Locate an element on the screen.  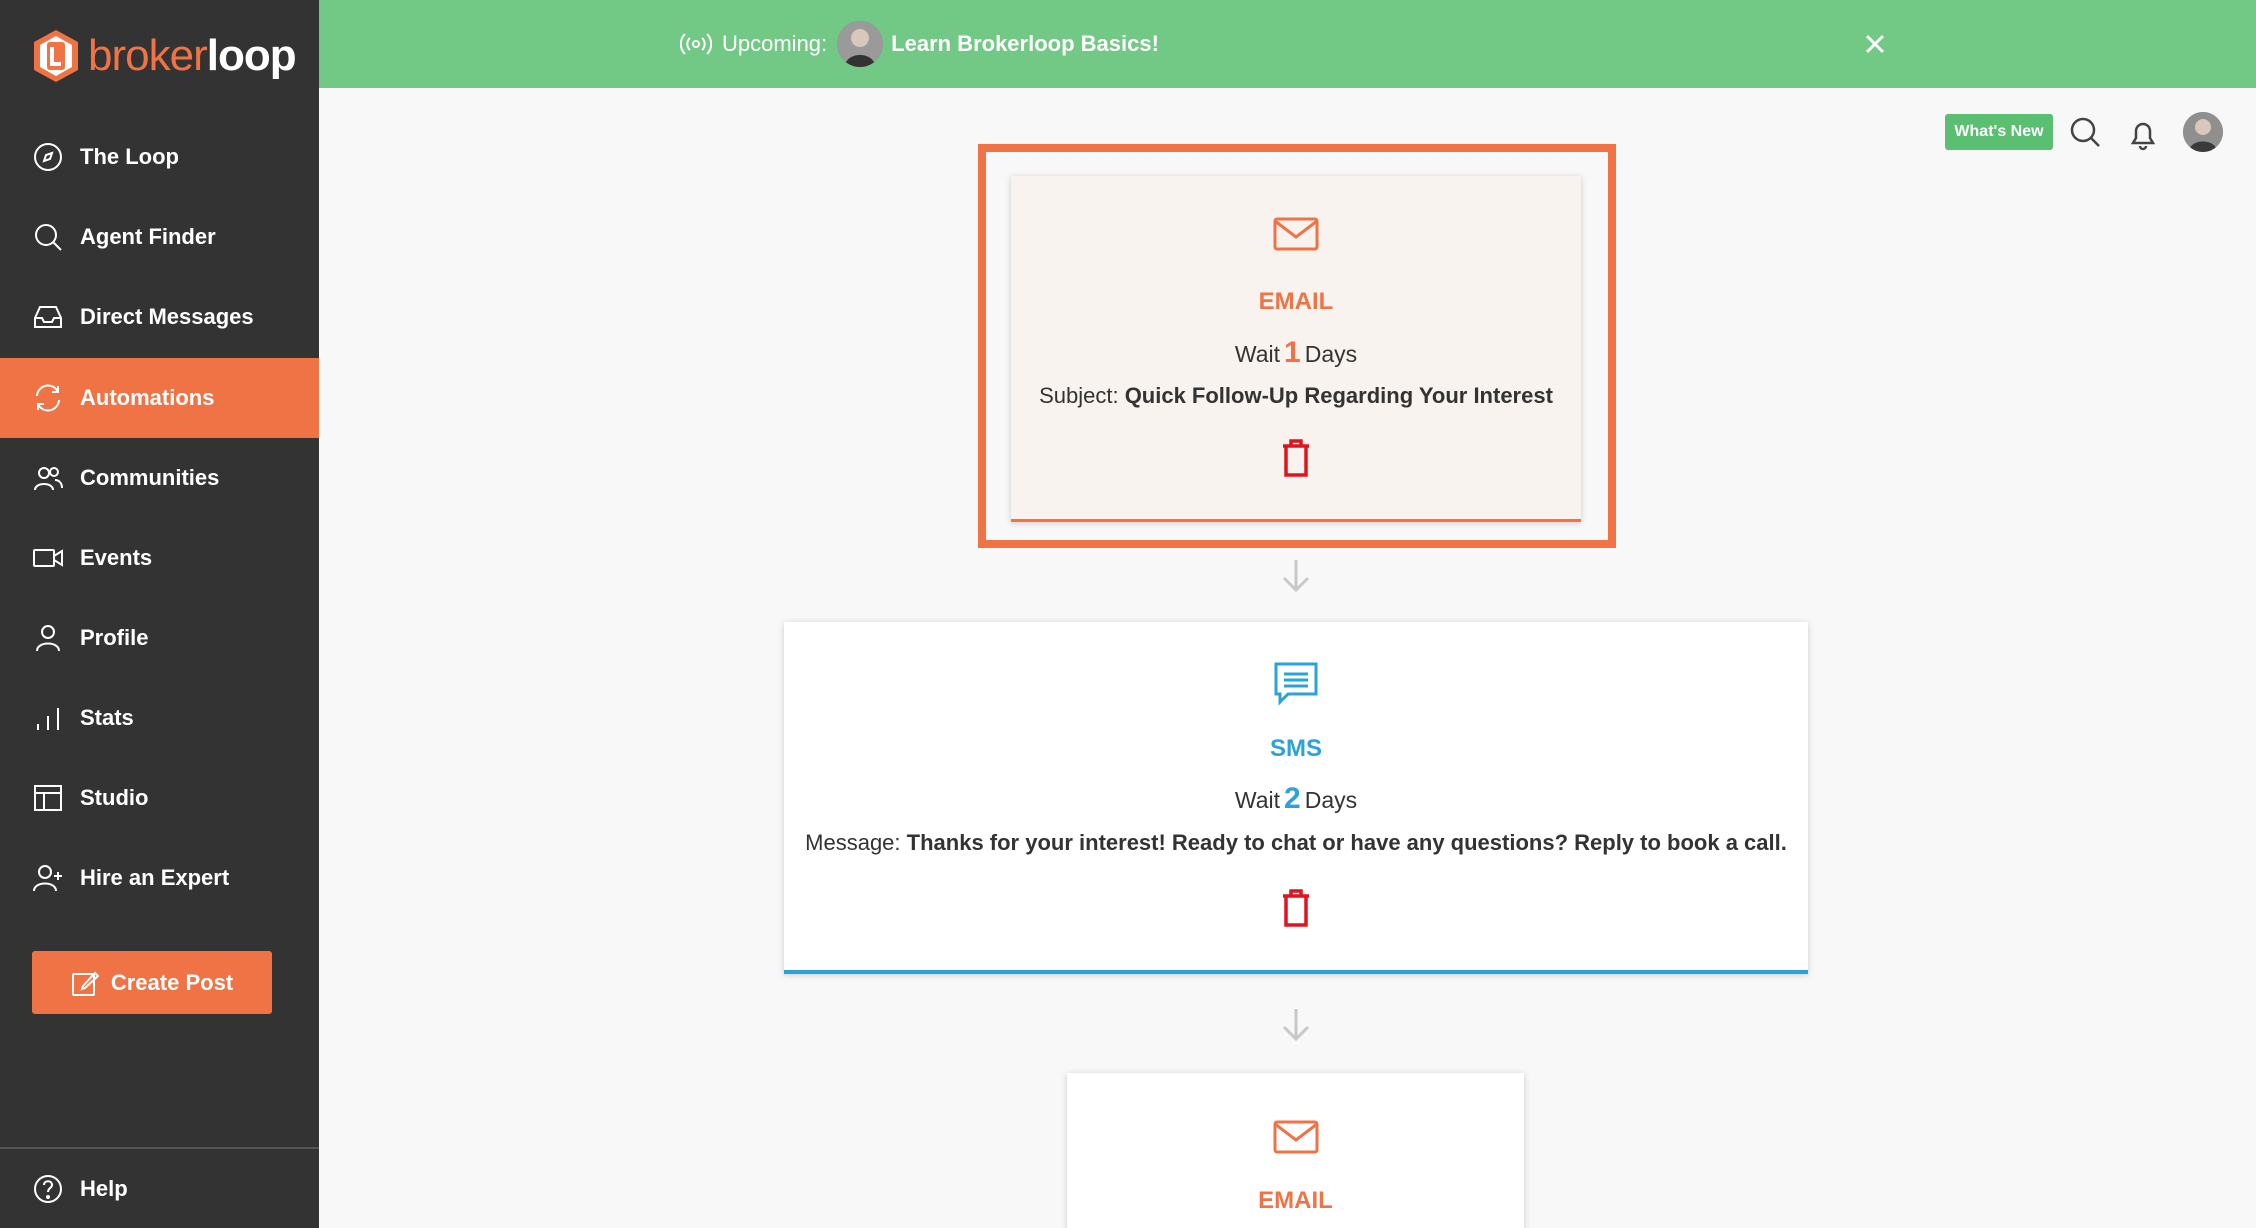
banner-content: Upcoming: Learn Brokerloop Basics! is located at coordinates (919, 44).